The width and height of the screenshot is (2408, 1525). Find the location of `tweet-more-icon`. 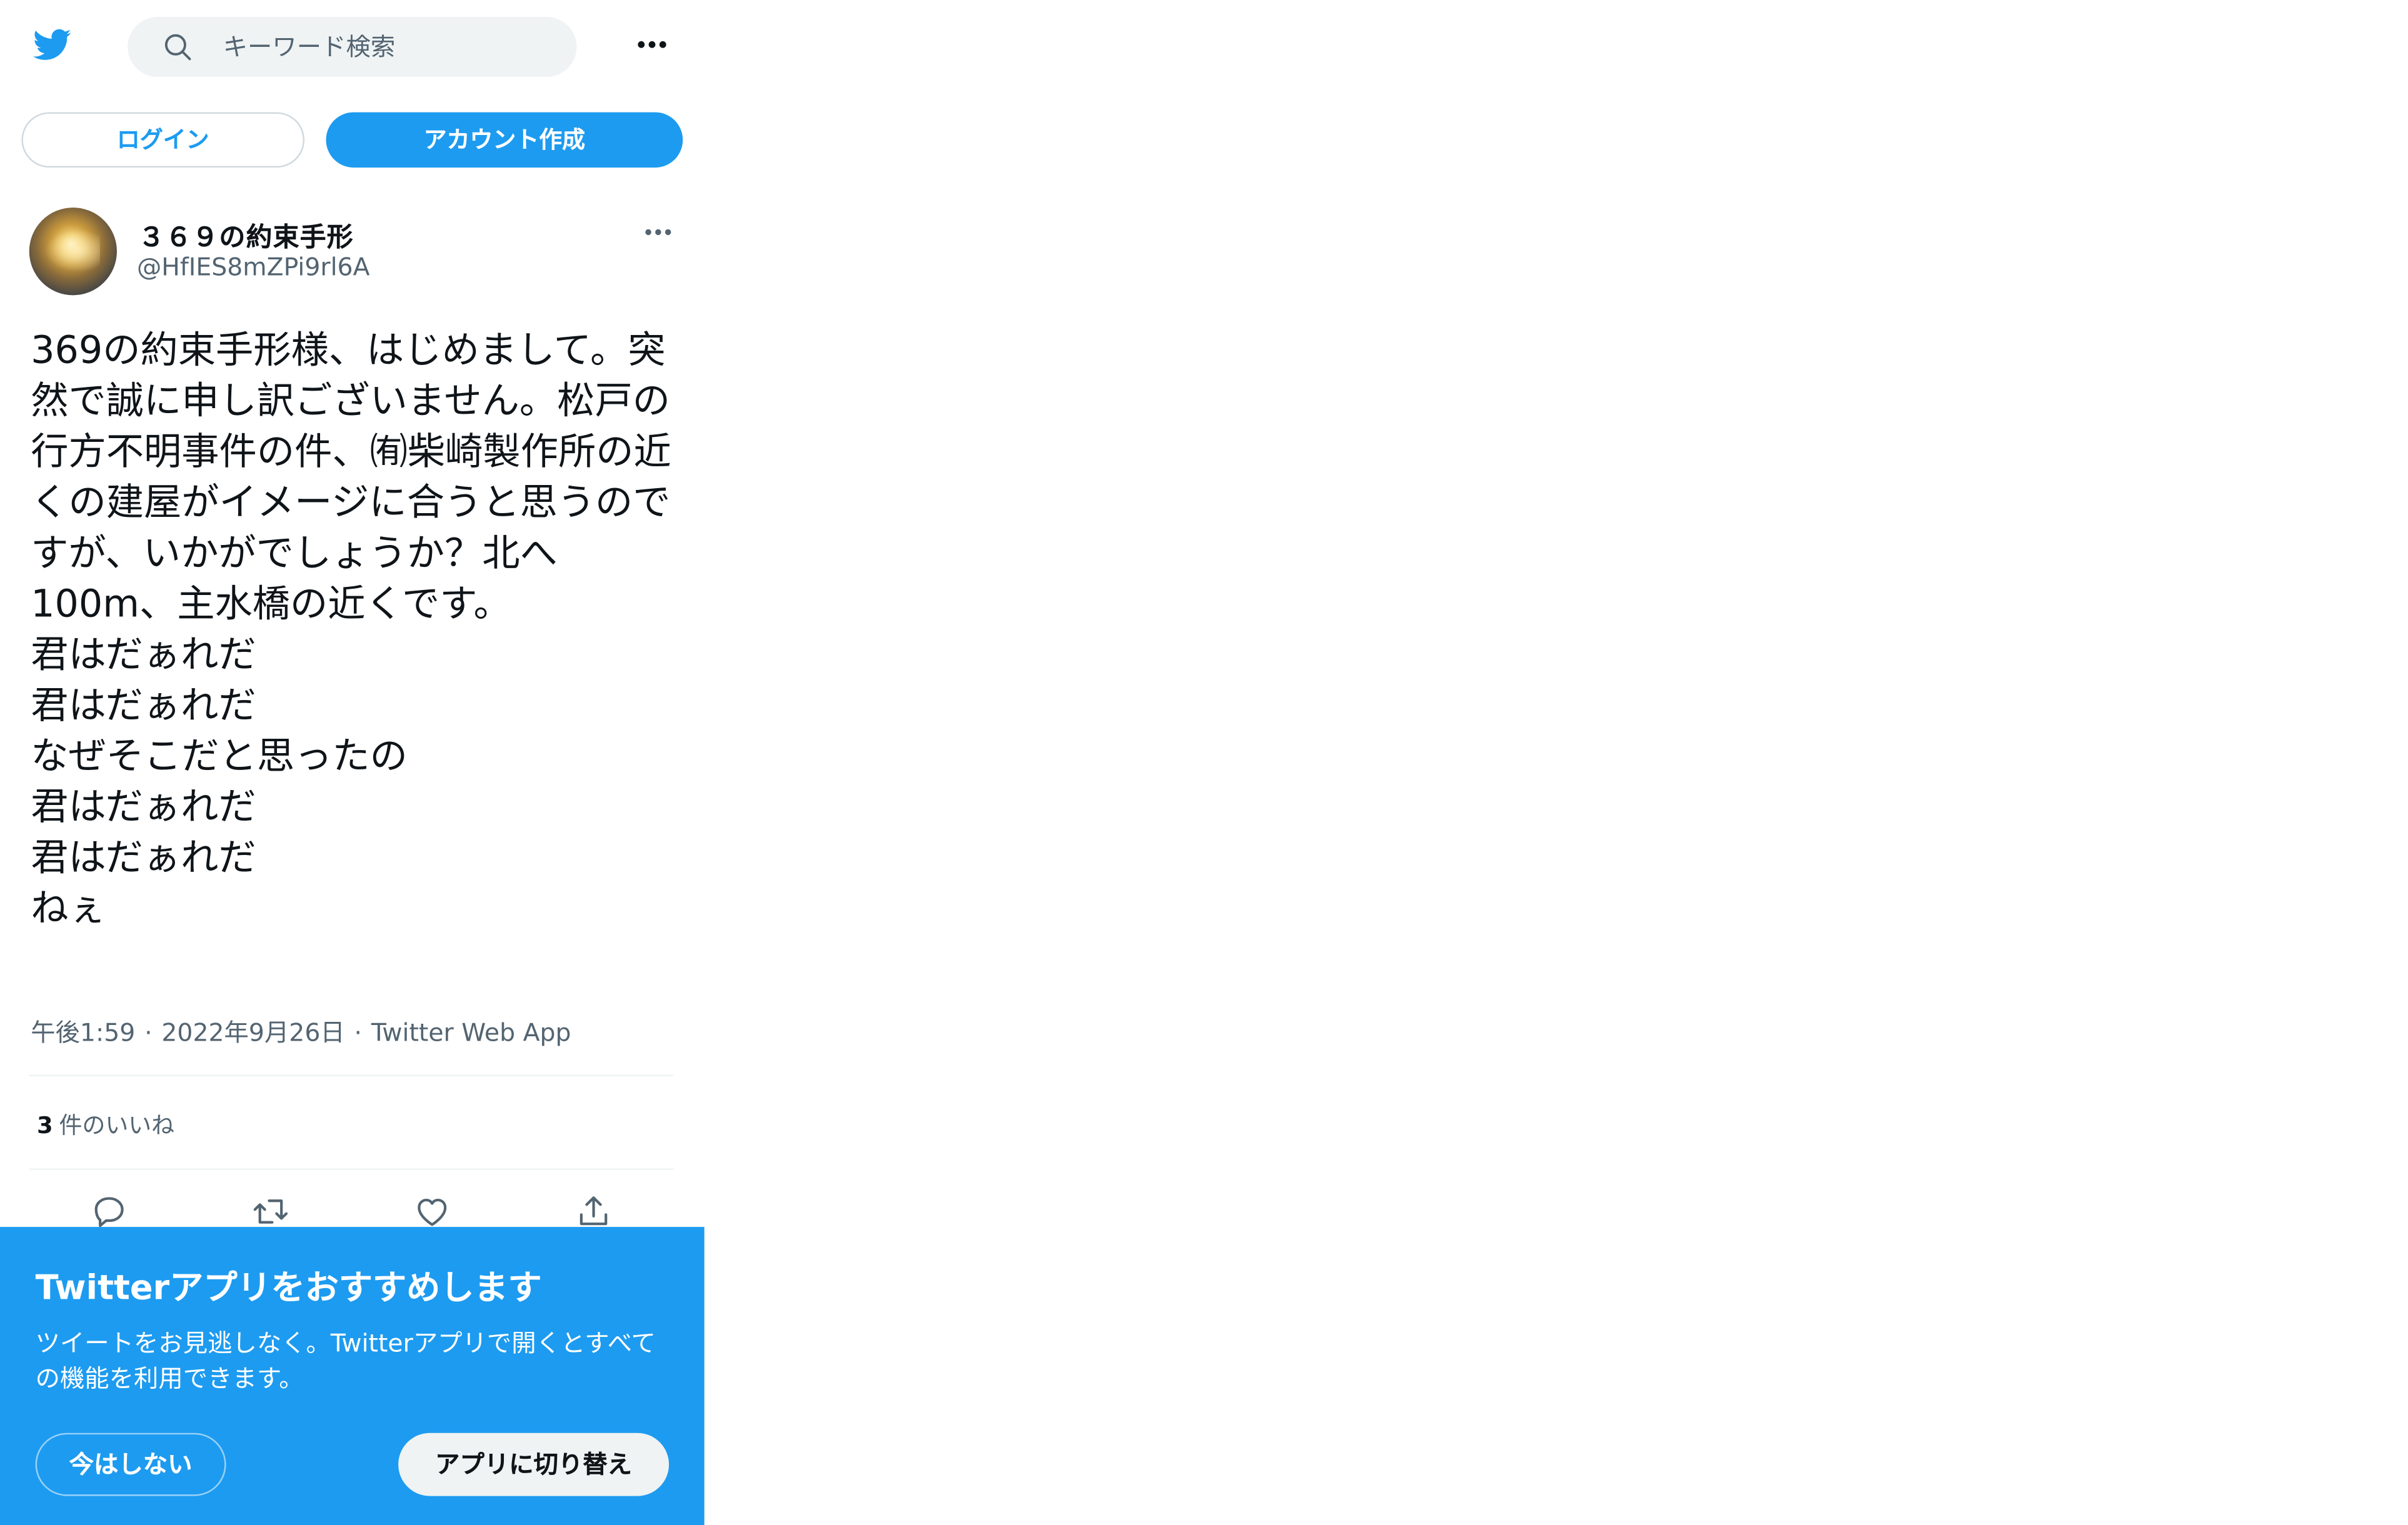

tweet-more-icon is located at coordinates (658, 232).